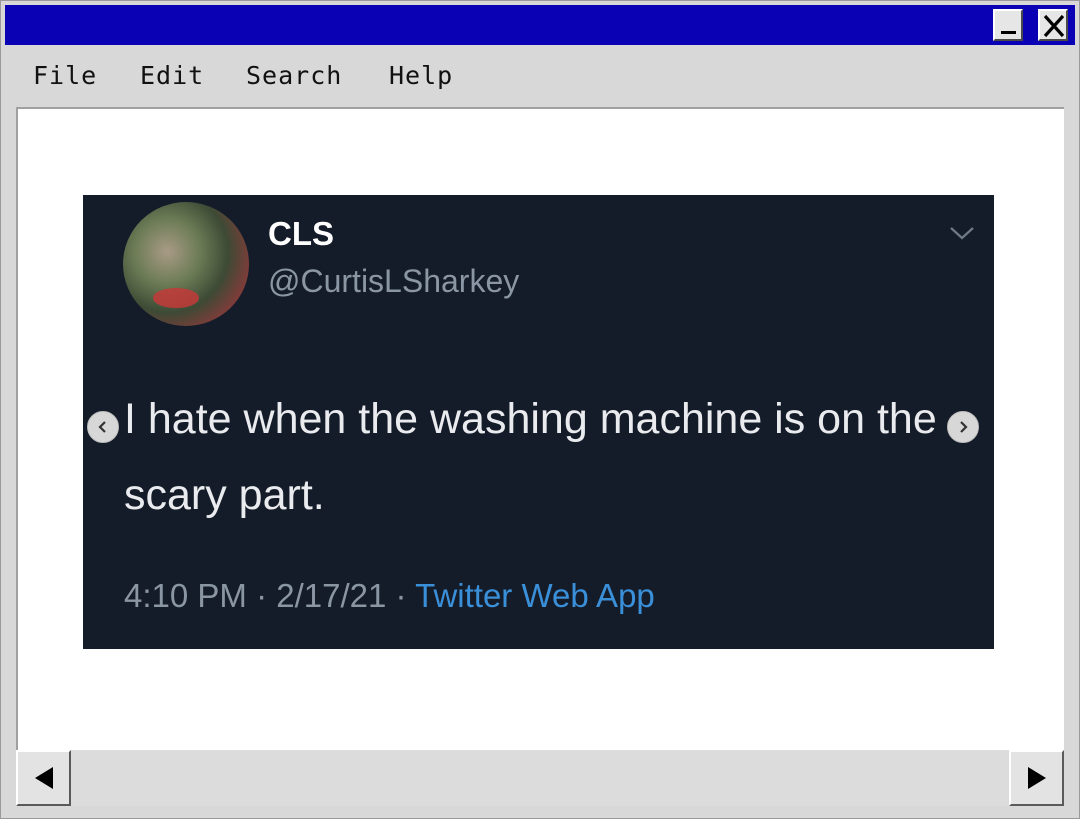 This screenshot has width=1080, height=819. I want to click on chevron-right-icon, so click(964, 427).